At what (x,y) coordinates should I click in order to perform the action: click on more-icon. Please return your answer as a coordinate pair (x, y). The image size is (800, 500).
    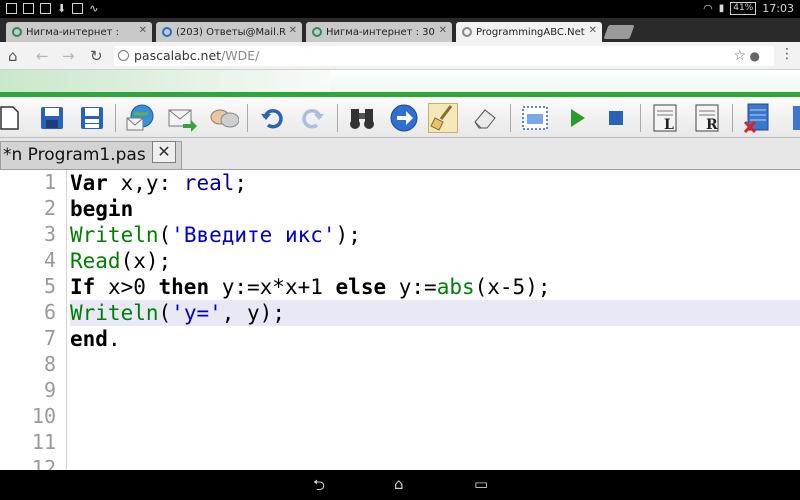
    Looking at the image, I should click on (796, 118).